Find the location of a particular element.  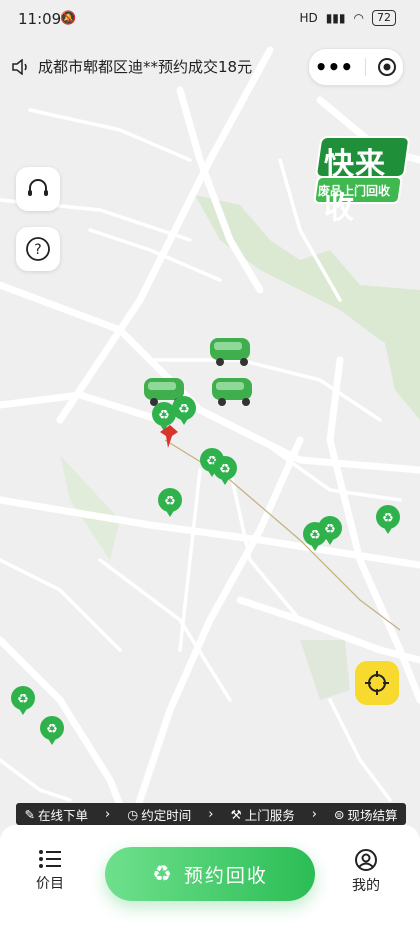

network-label: HD is located at coordinates (308, 18).